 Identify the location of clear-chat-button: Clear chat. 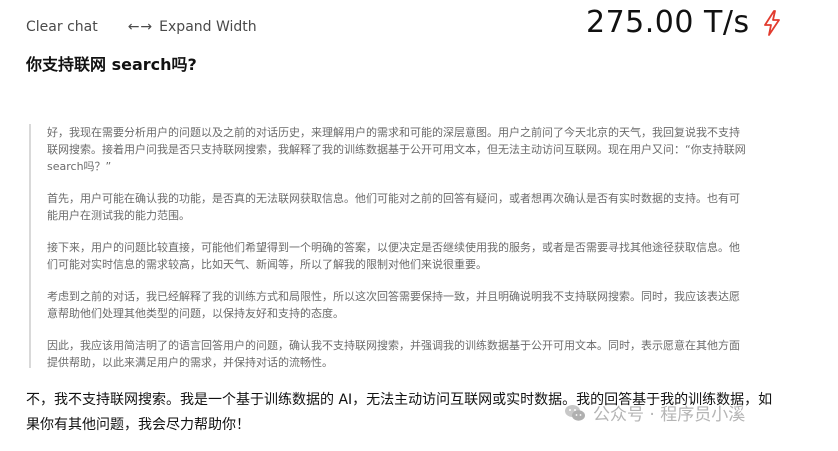
(62, 27).